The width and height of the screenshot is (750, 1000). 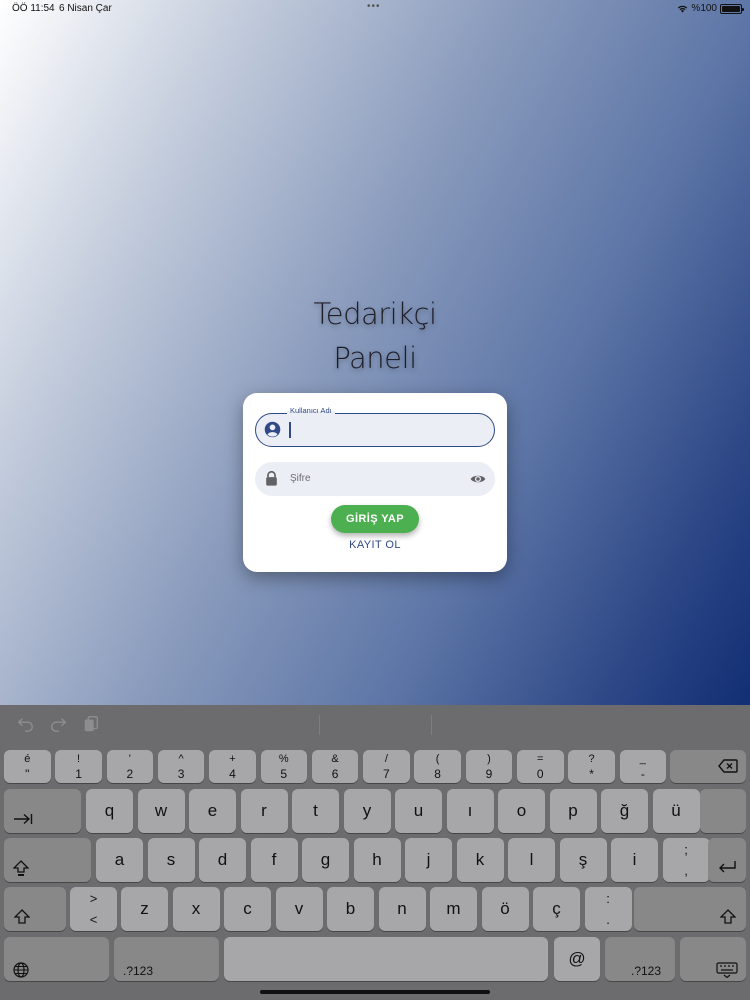 What do you see at coordinates (489, 774) in the screenshot?
I see `key-label: 9` at bounding box center [489, 774].